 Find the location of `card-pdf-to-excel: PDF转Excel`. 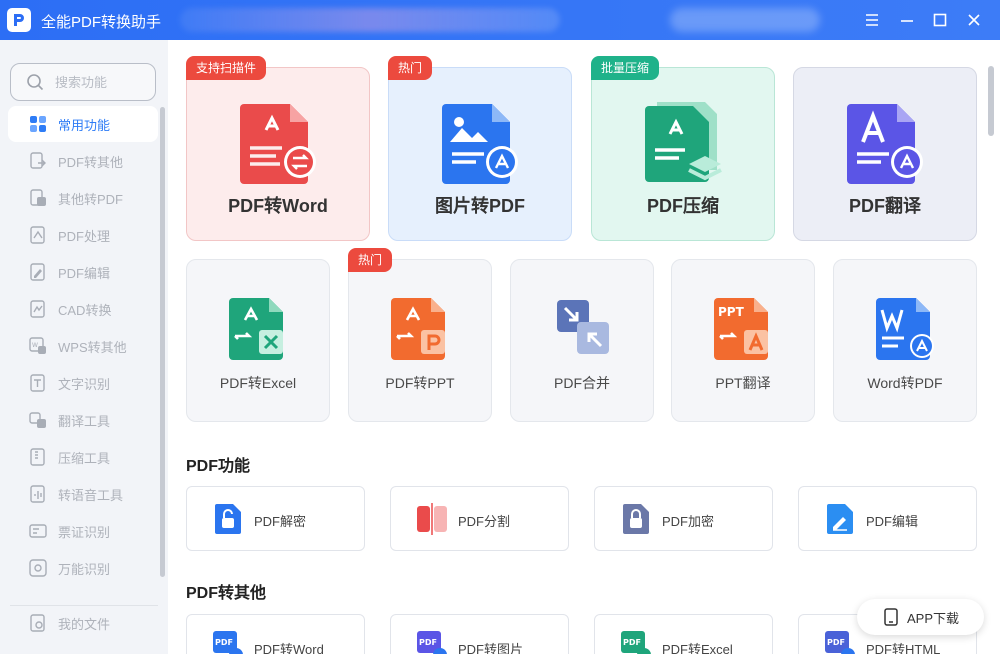

card-pdf-to-excel: PDF转Excel is located at coordinates (258, 340).